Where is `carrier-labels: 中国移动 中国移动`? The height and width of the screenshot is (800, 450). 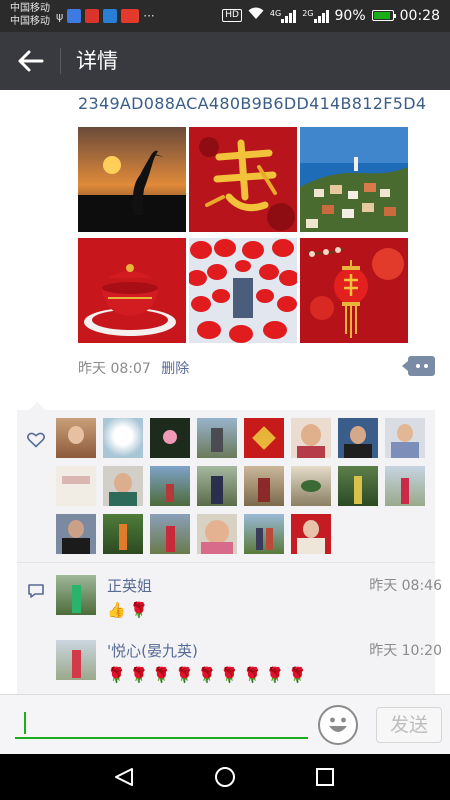
carrier-labels: 中国移动 中国移动 is located at coordinates (30, 15).